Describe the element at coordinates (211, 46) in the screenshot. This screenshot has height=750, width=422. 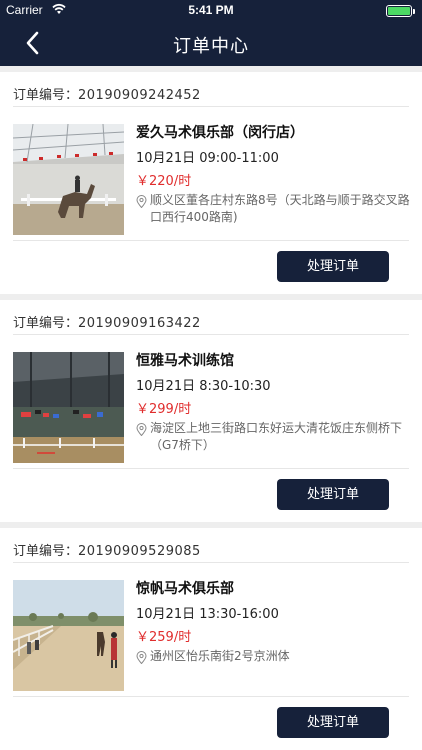
I see `page-title: 订单中心` at that location.